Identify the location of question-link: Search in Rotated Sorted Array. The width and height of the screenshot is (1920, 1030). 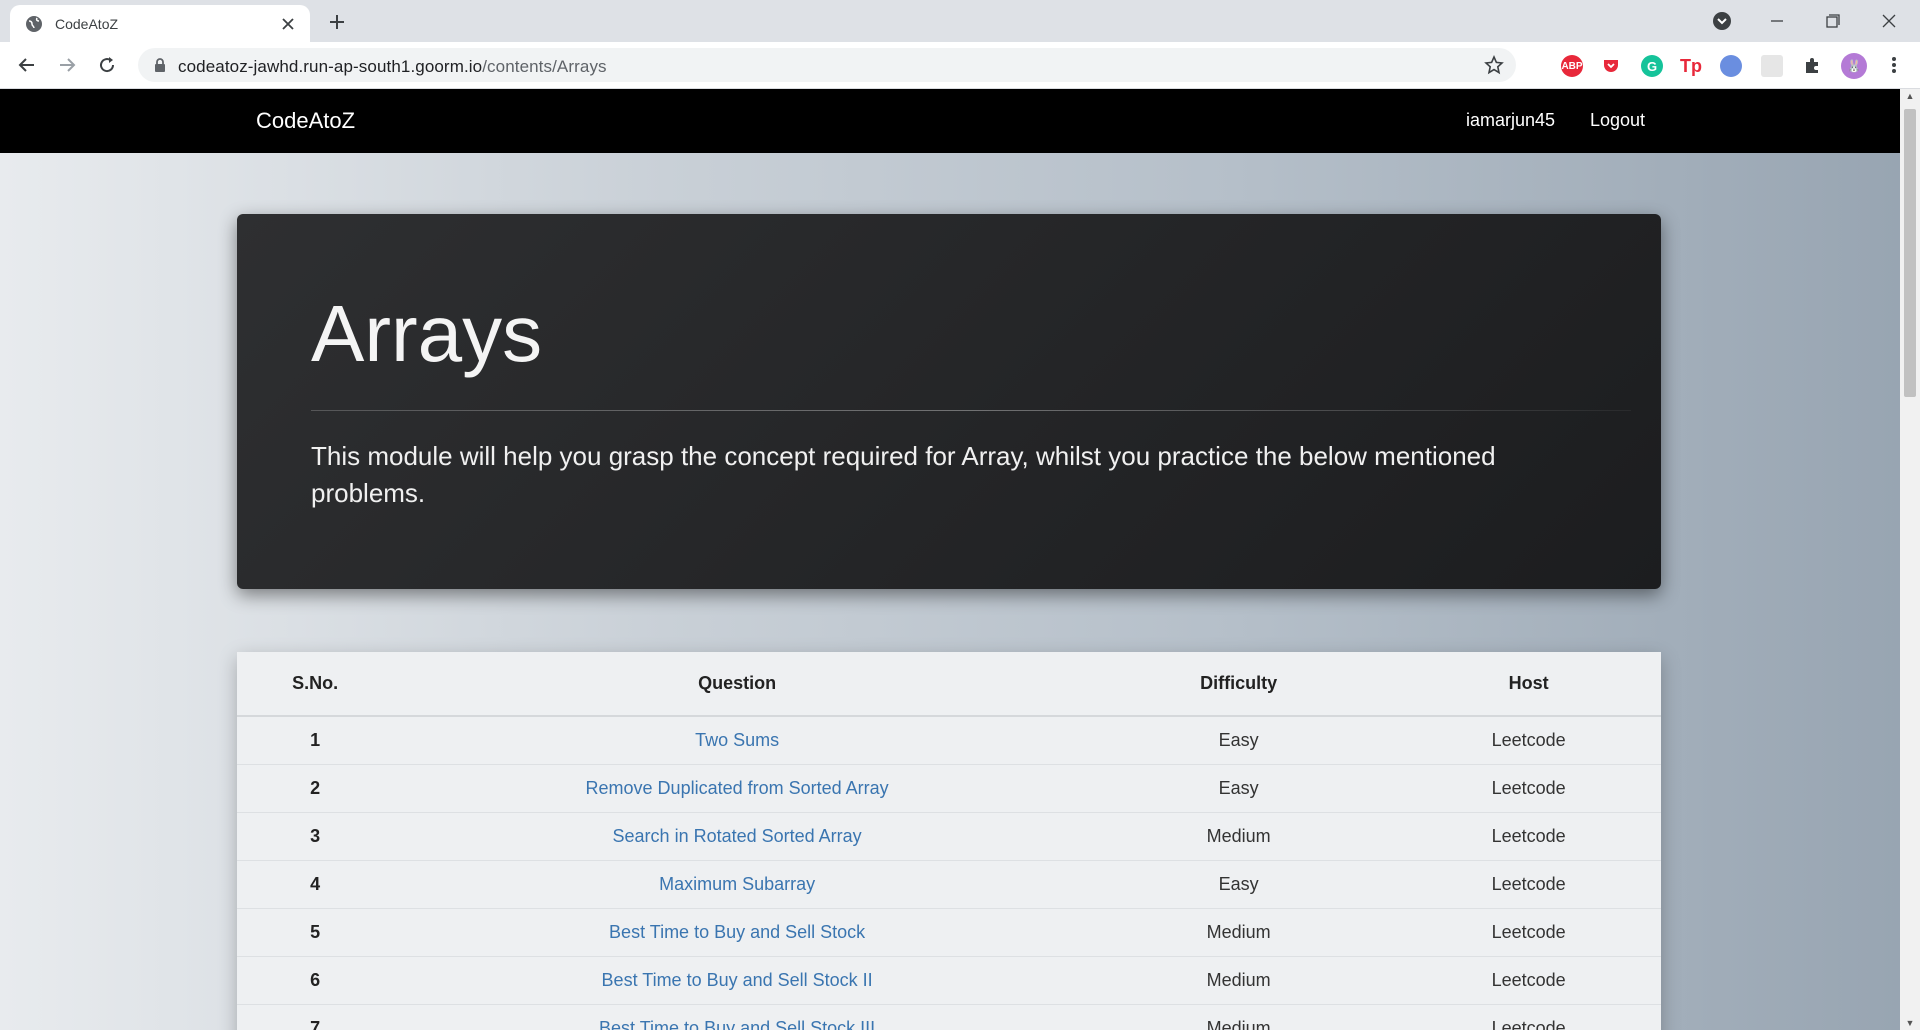
(737, 836).